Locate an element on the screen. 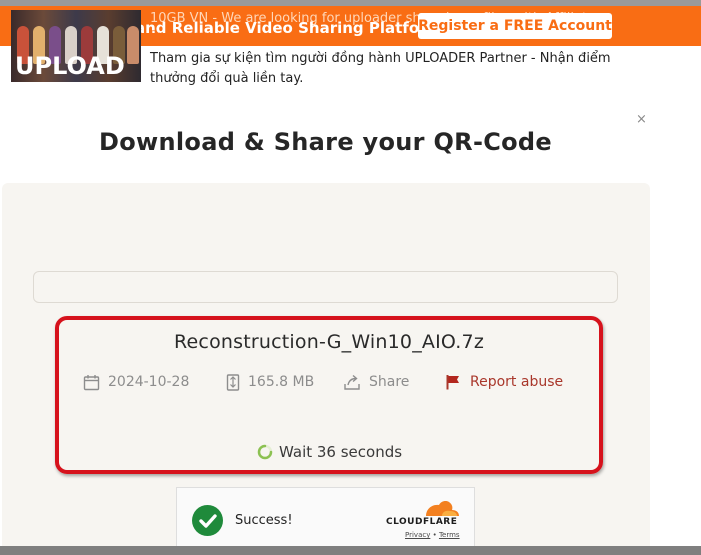 This screenshot has height=555, width=701. share-link: Share is located at coordinates (376, 382).